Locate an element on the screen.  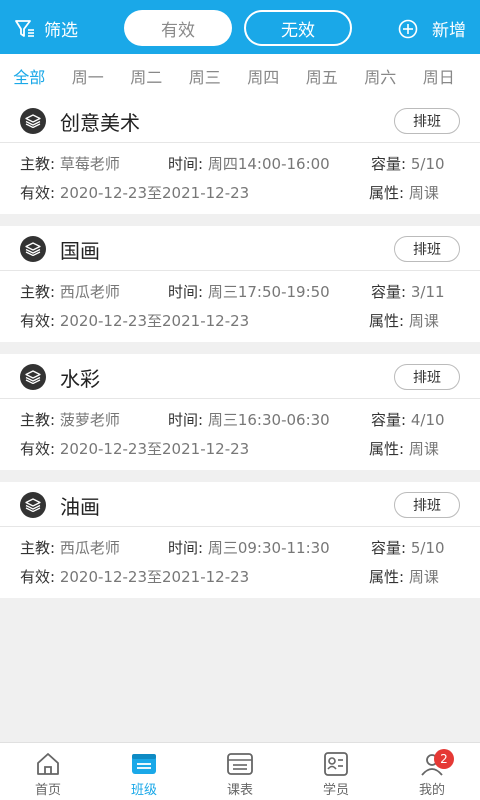
tab-class: 班级 is located at coordinates (144, 771).